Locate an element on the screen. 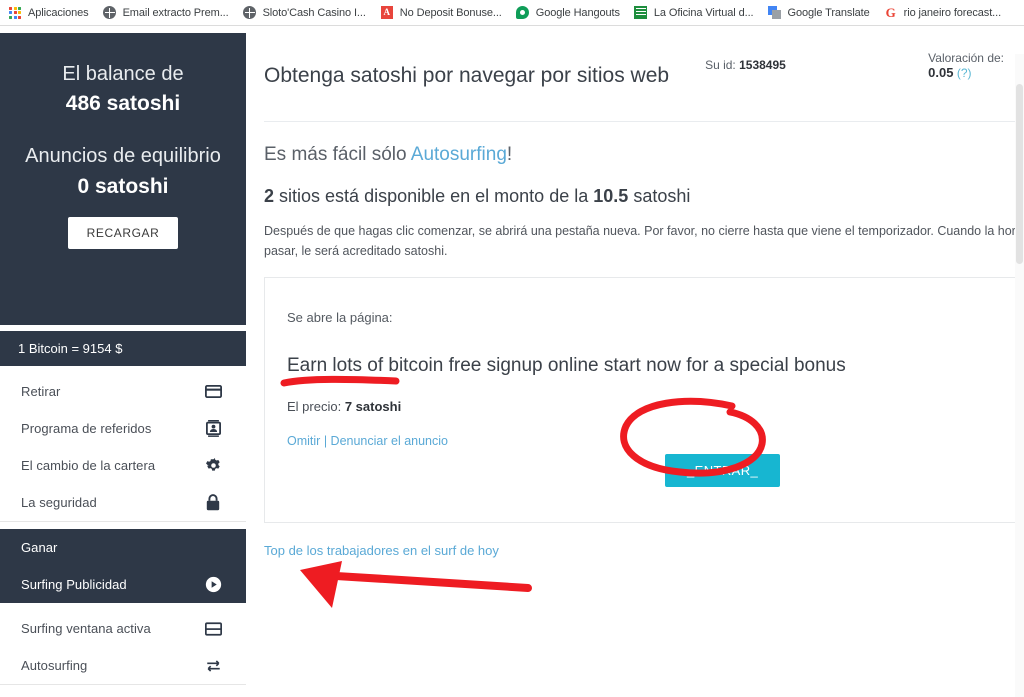  sidebar-item-cambio-cartera: El cambio de la cartera is located at coordinates (123, 465).